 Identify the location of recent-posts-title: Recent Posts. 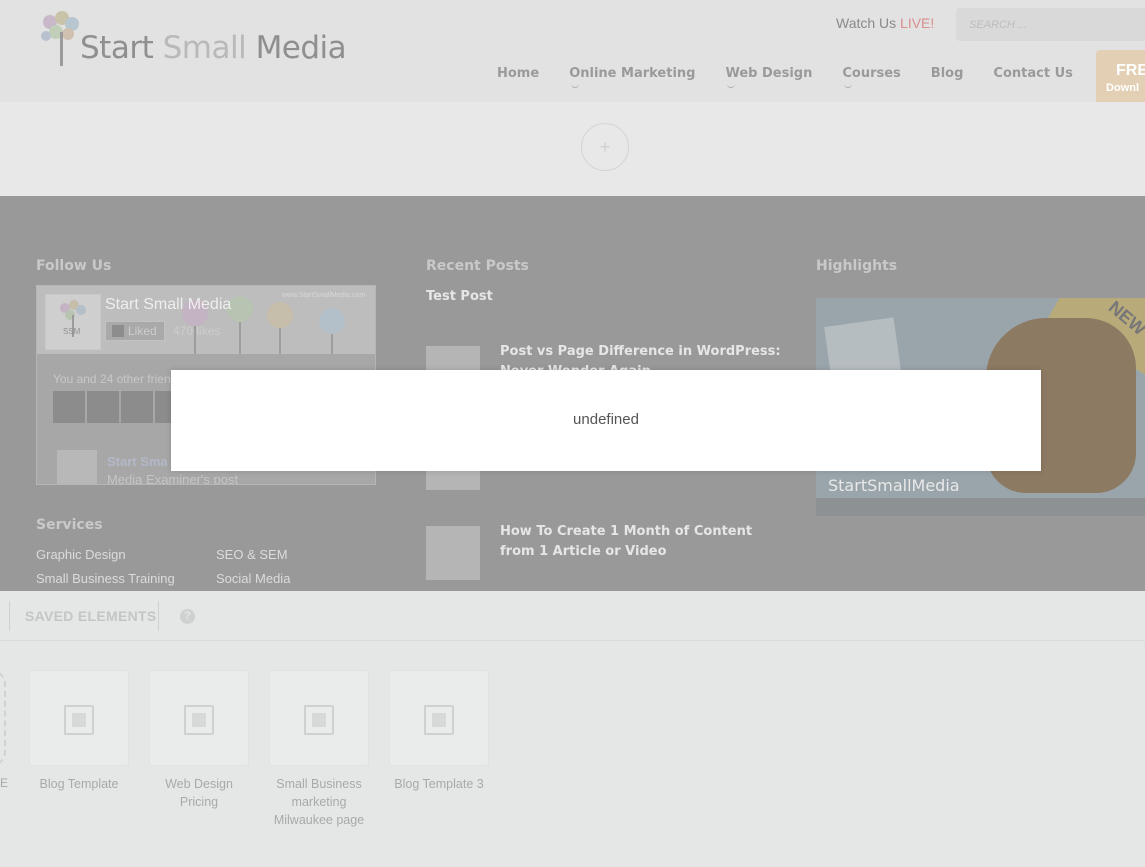
(477, 266).